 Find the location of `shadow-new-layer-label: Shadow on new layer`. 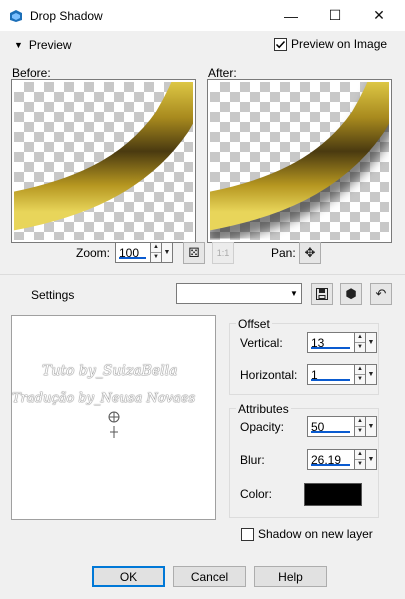

shadow-new-layer-label: Shadow on new layer is located at coordinates (315, 534).